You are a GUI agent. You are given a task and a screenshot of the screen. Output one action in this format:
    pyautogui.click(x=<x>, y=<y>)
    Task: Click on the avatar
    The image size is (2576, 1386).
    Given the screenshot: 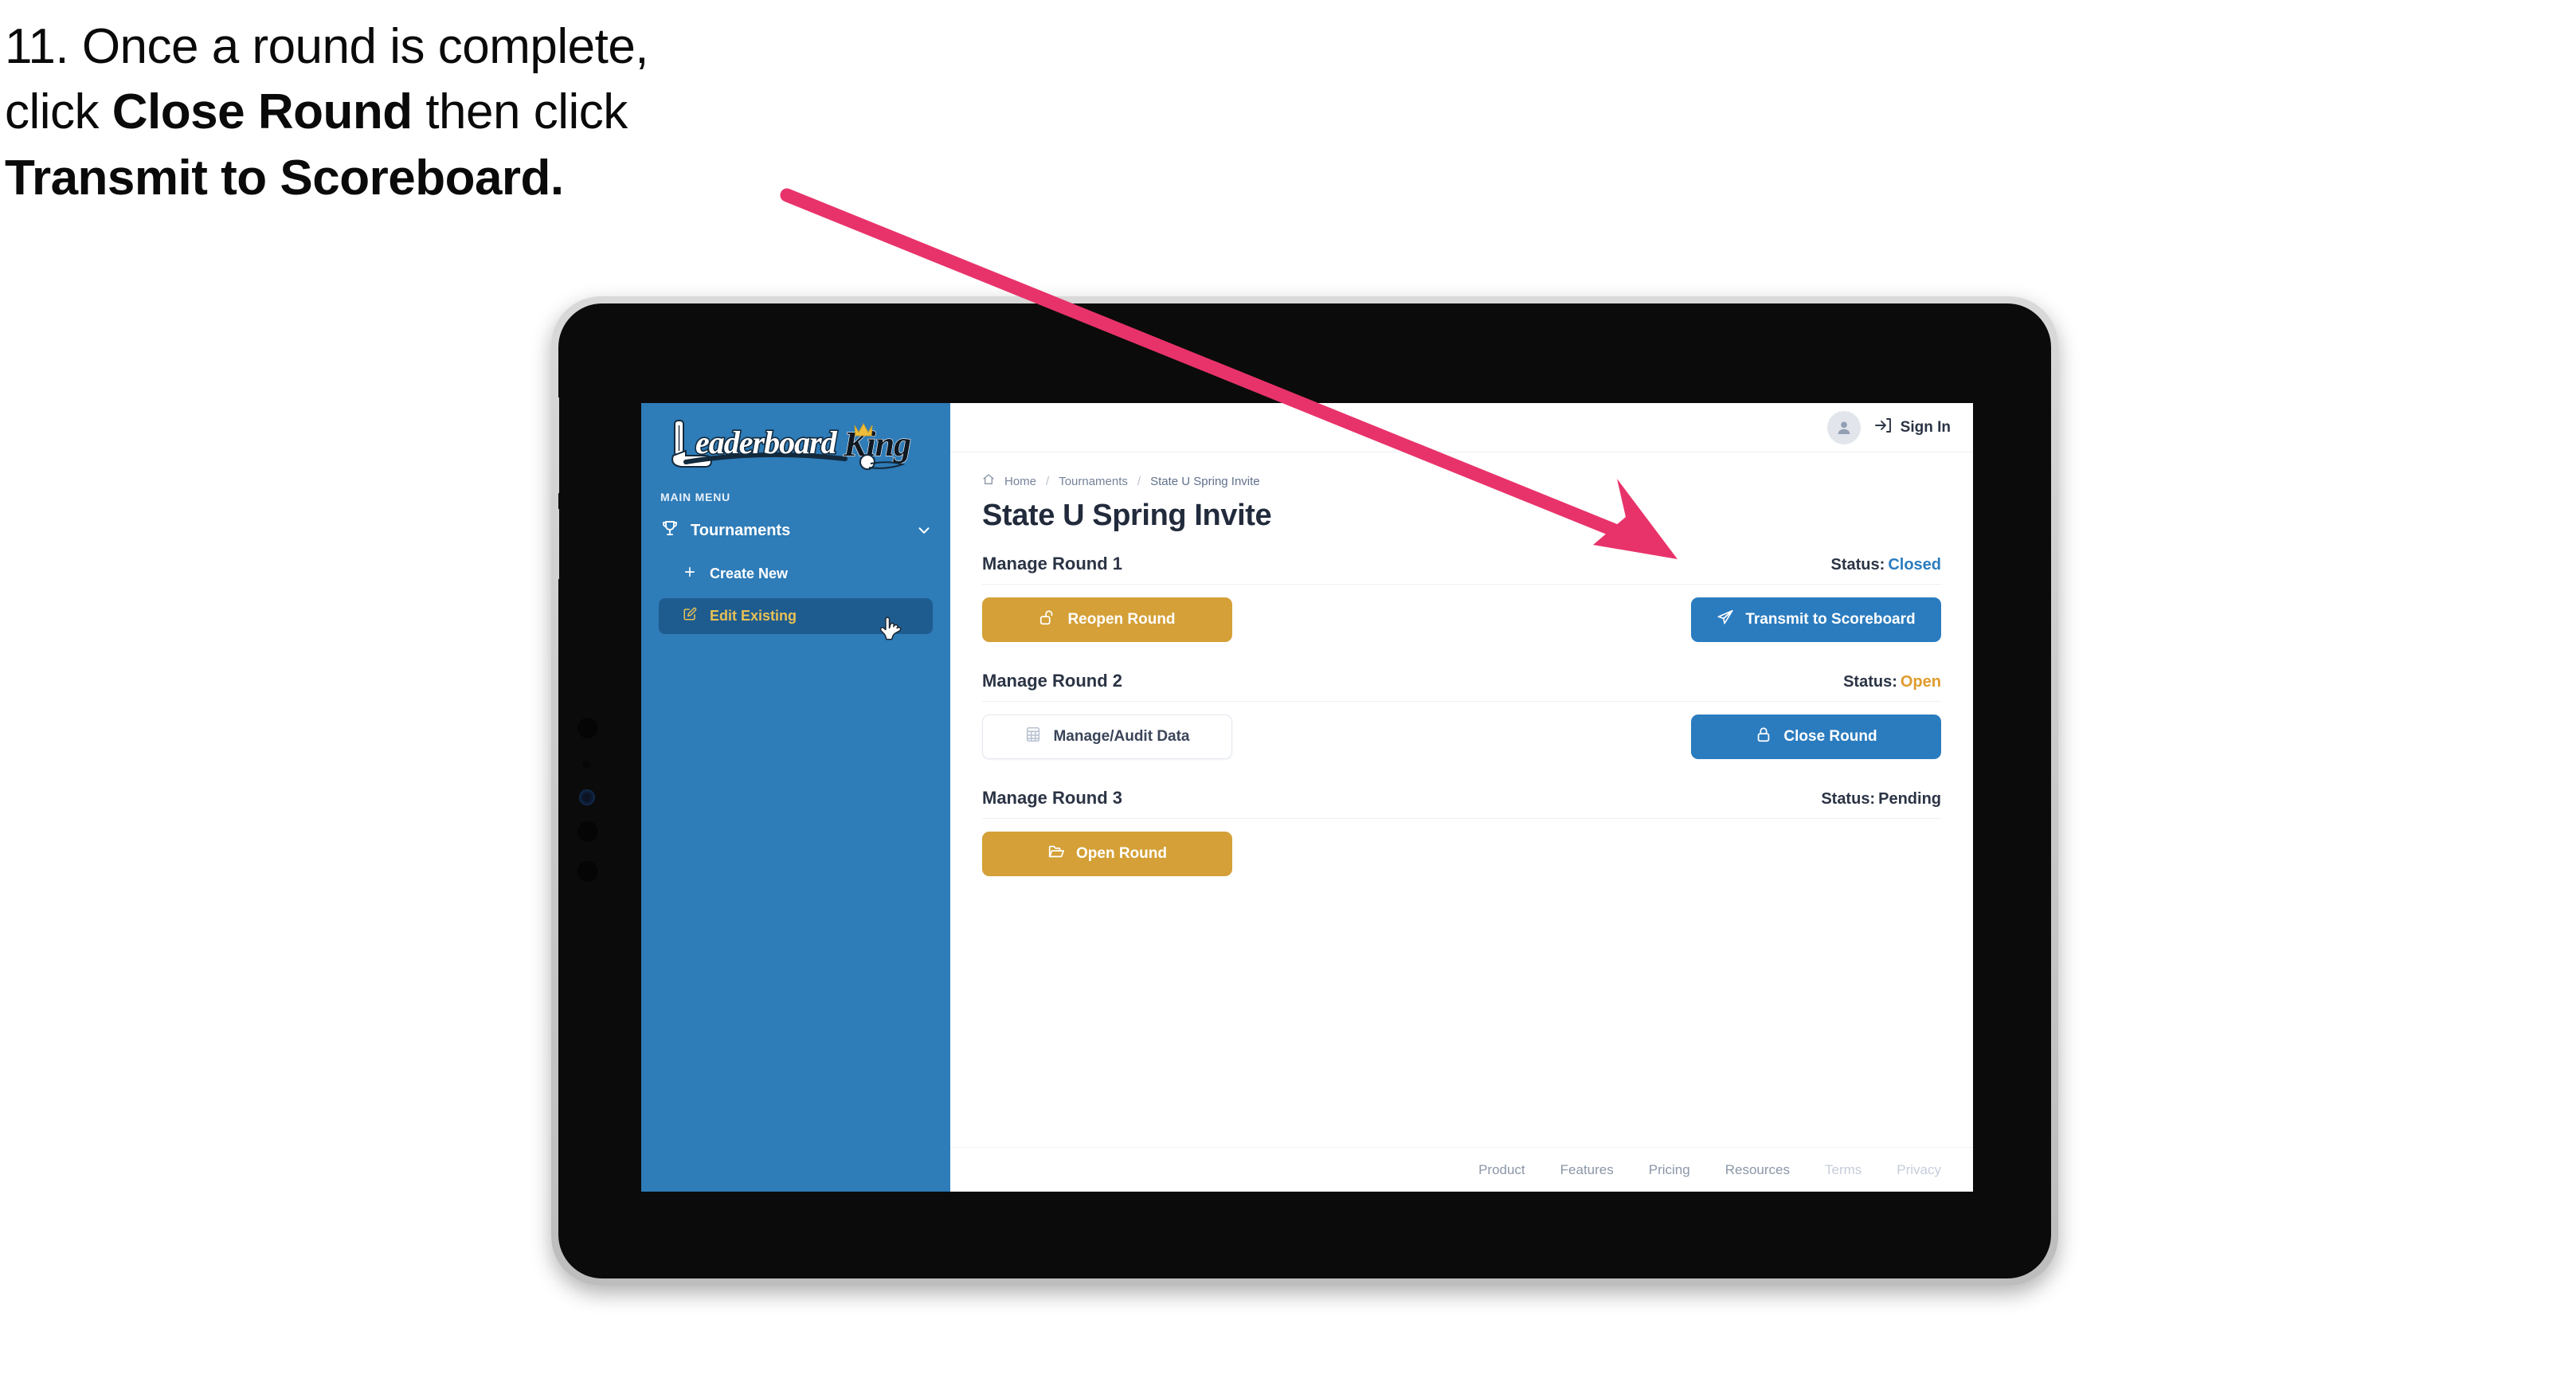 What is the action you would take?
    pyautogui.click(x=1843, y=427)
    